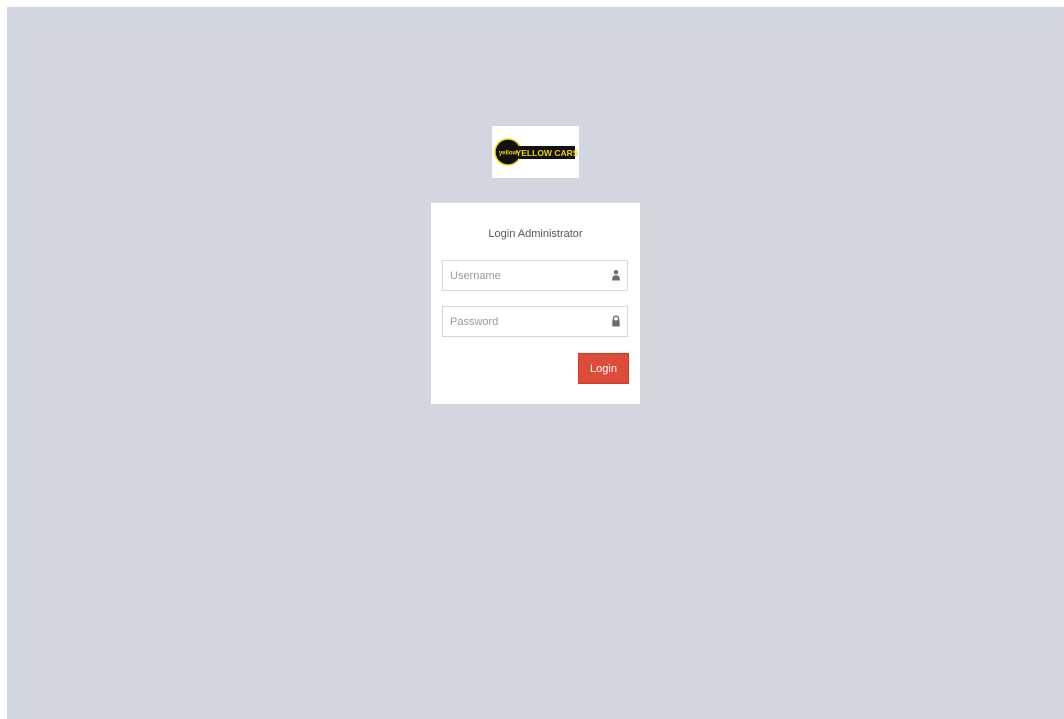 This screenshot has height=719, width=1064. I want to click on brand-logo: yellow YELLOW CARS, so click(535, 152).